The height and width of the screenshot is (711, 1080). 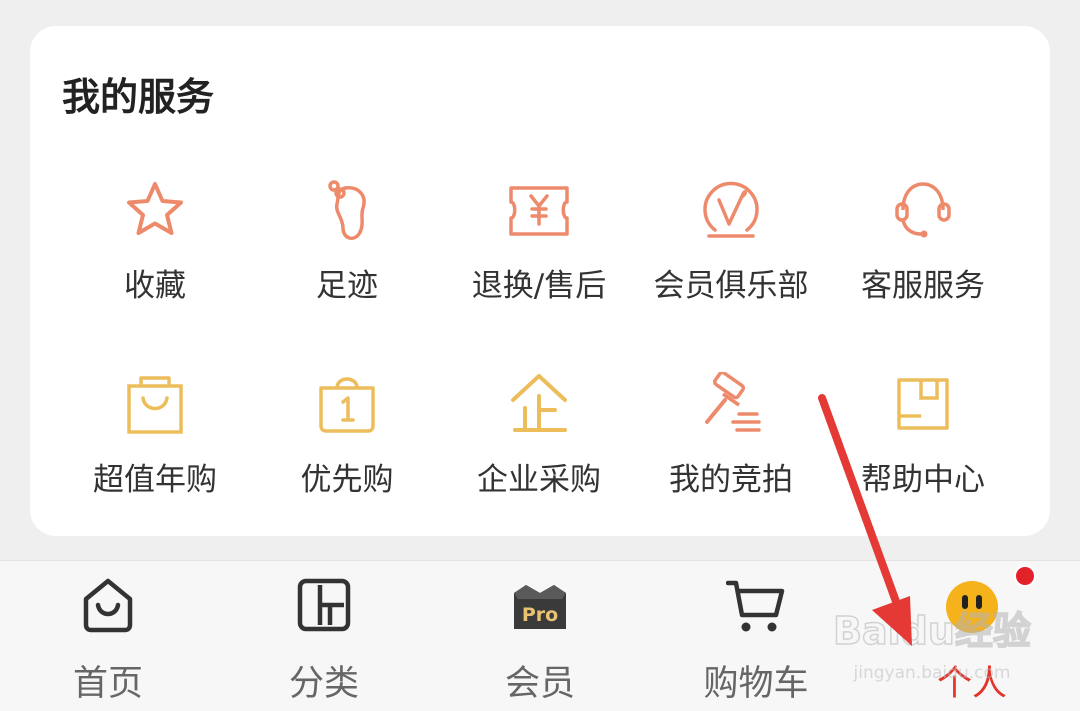 I want to click on tab-label: 分类, so click(x=323, y=684).